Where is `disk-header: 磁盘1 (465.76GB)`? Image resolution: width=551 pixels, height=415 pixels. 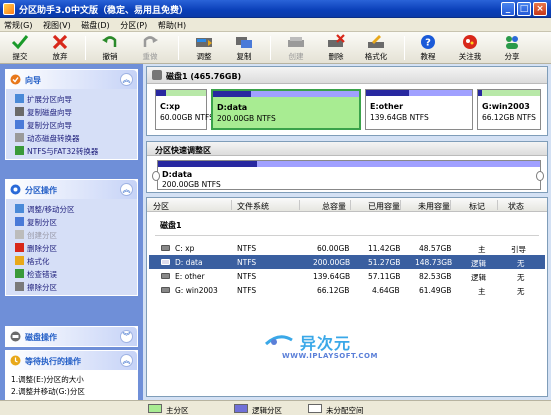
disk-header: 磁盘1 (465.76GB) is located at coordinates (347, 75).